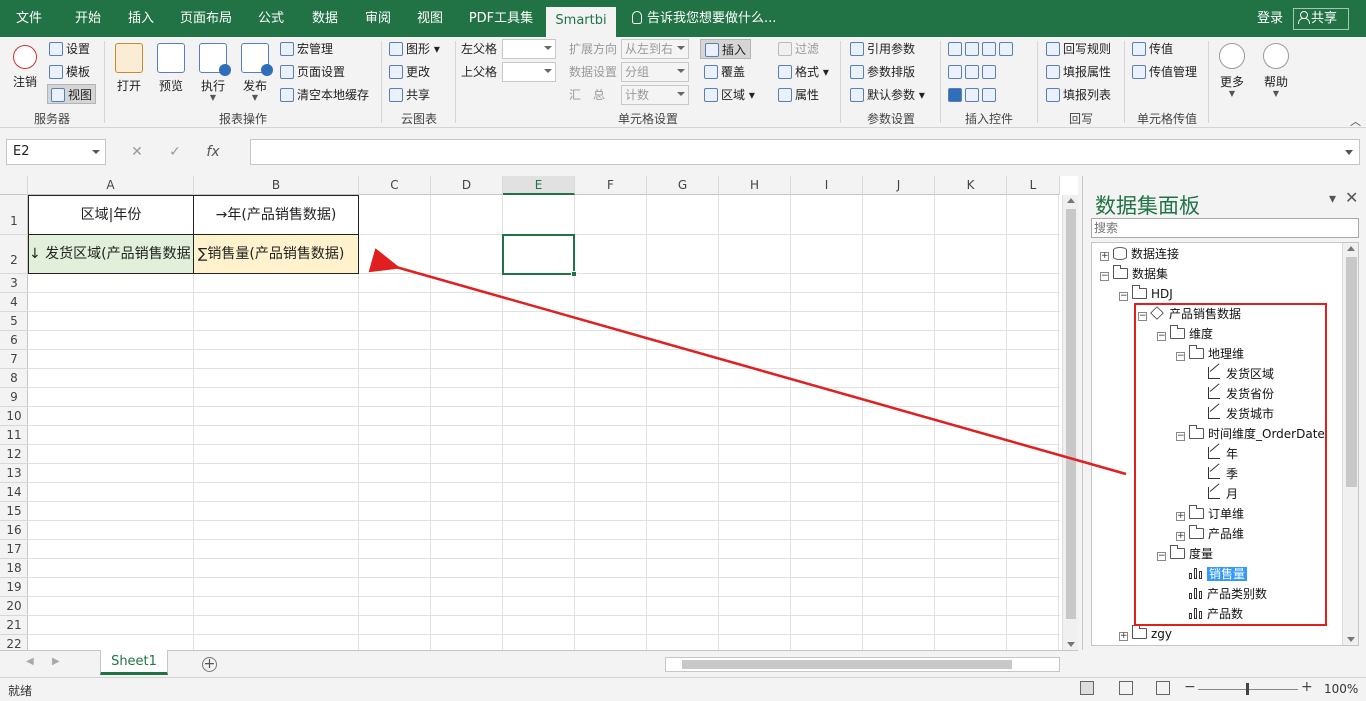 The height and width of the screenshot is (701, 1366). Describe the element at coordinates (29, 18) in the screenshot. I see `tab-file: 文件` at that location.